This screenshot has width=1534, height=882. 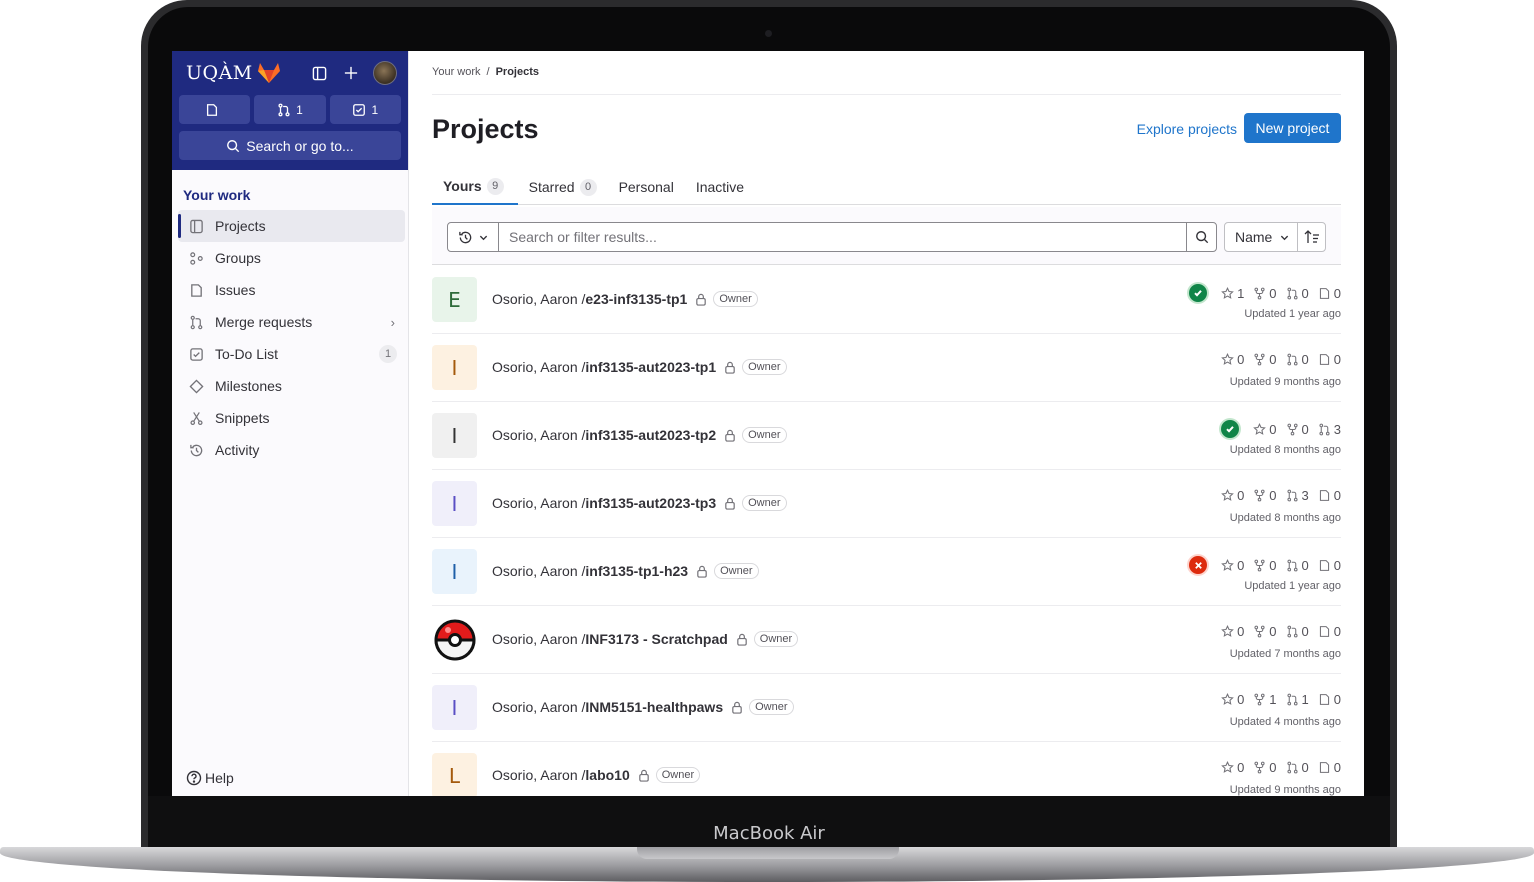 I want to click on todos-button: 1, so click(x=365, y=109).